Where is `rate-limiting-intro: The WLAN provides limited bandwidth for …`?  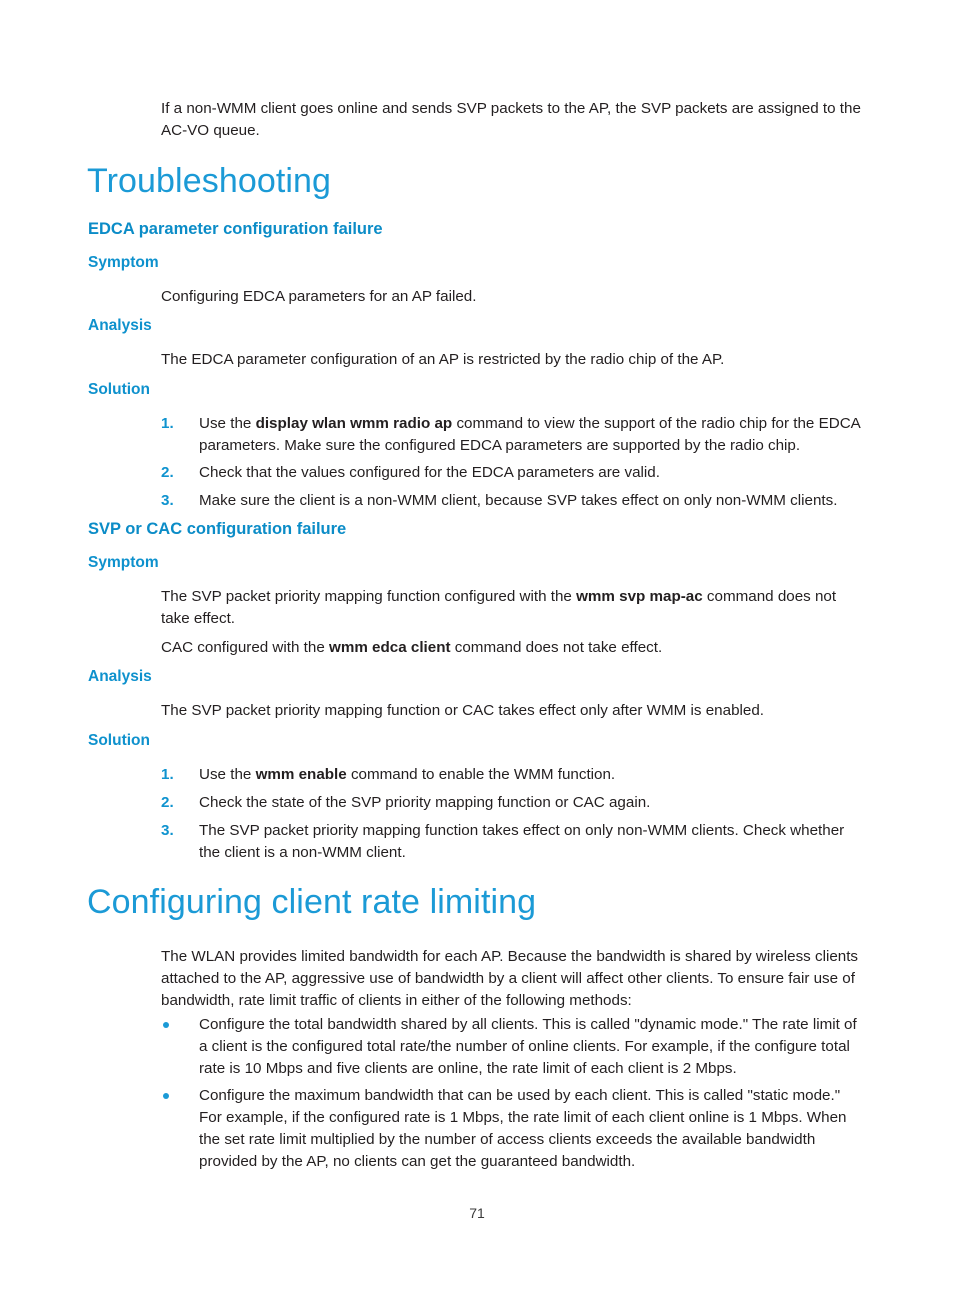 rate-limiting-intro: The WLAN provides limited bandwidth for … is located at coordinates (510, 979).